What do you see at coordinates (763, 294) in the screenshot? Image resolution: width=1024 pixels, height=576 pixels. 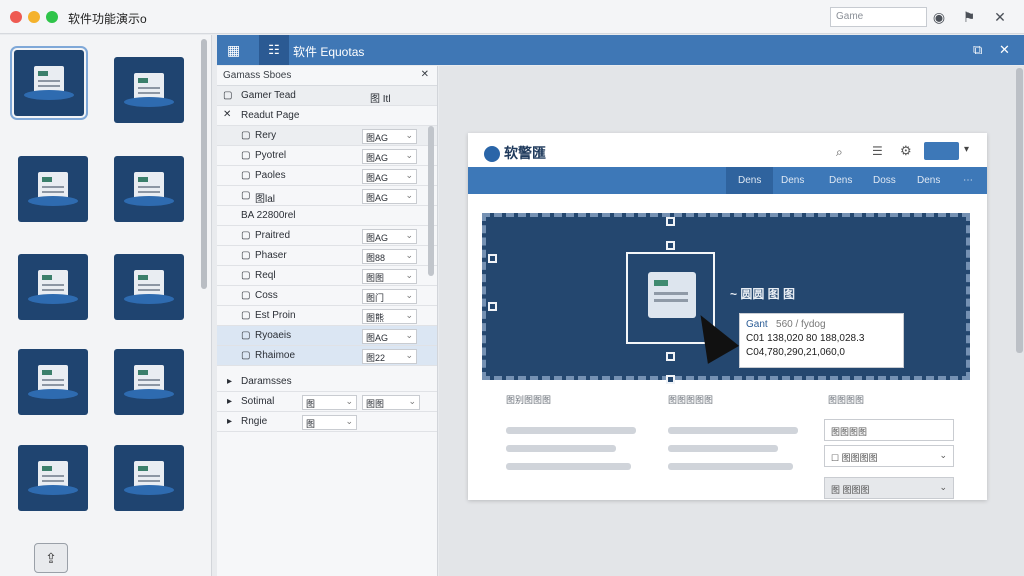 I see `hero-heading: ~ 圆圆 图 图` at bounding box center [763, 294].